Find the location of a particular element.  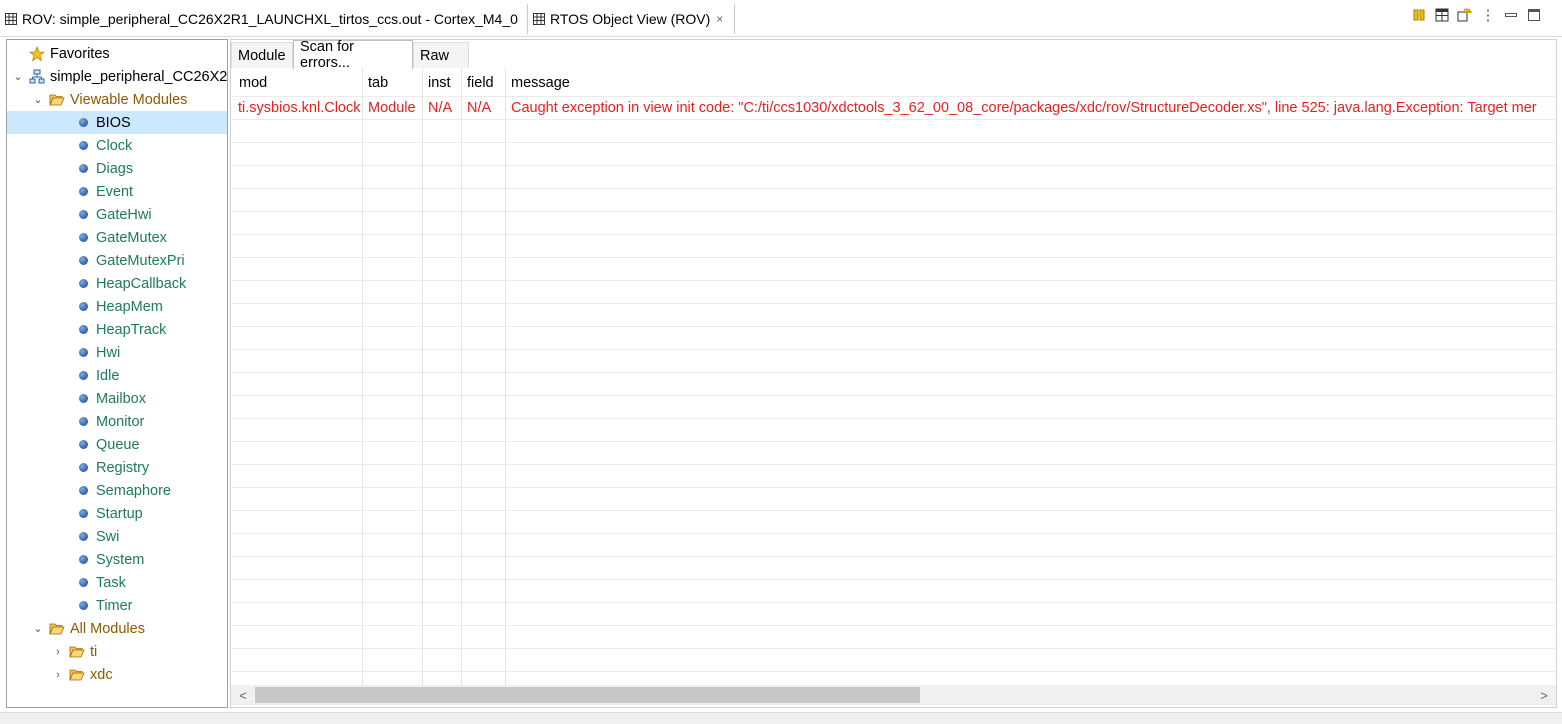

tab-label: Raw is located at coordinates (435, 55).